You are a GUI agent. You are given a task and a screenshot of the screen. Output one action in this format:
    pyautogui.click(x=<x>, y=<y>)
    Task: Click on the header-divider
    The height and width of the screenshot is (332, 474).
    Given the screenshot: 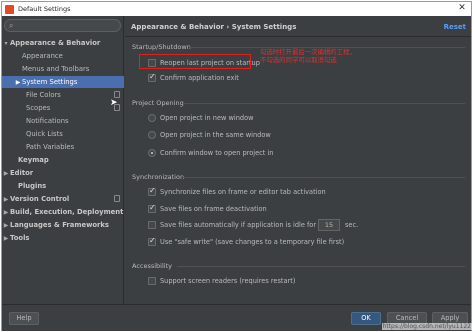 What is the action you would take?
    pyautogui.click(x=298, y=36)
    